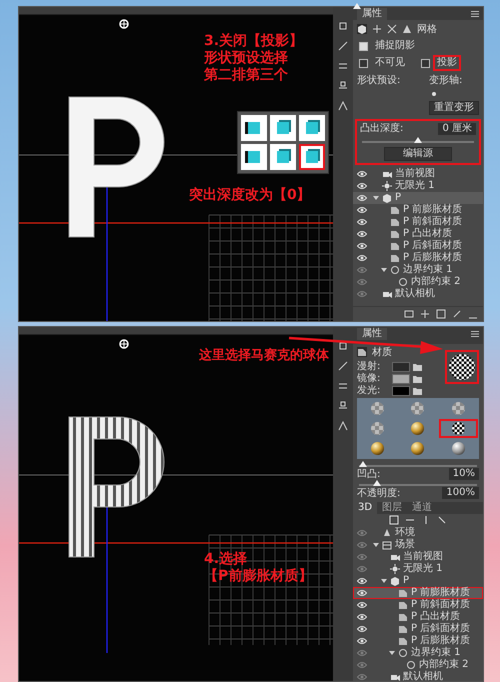 This screenshot has height=682, width=500. I want to click on annotation-text: 第二排第三个, so click(246, 75).